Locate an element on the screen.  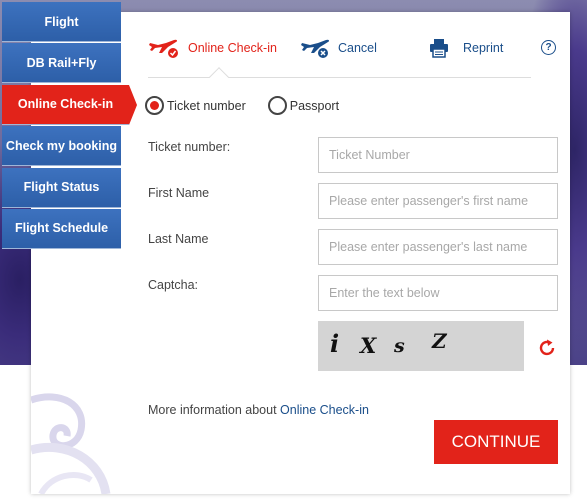
first-name-label: First Name is located at coordinates (179, 193).